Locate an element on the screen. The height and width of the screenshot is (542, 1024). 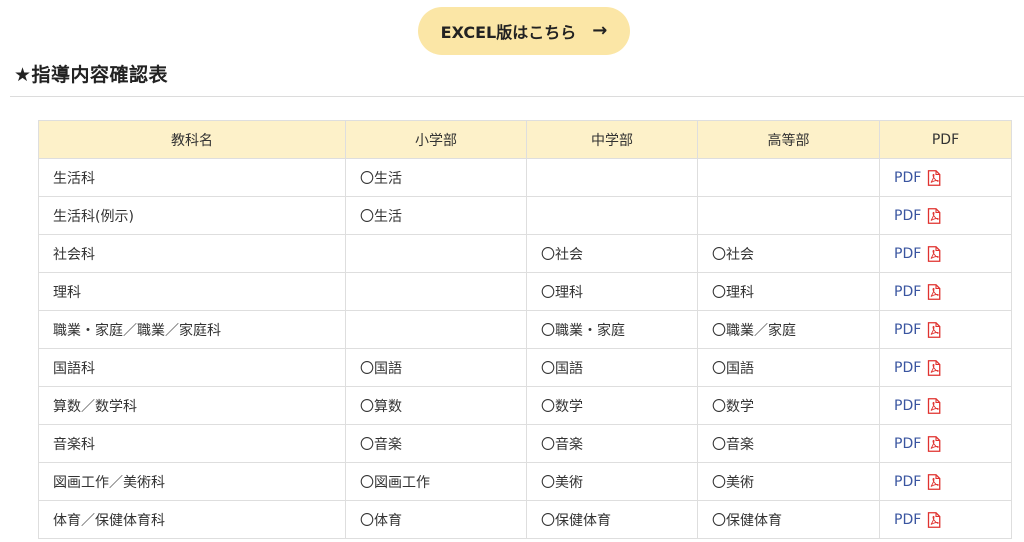
table-row: 理科 〇理科 〇理科 PDF is located at coordinates (525, 291).